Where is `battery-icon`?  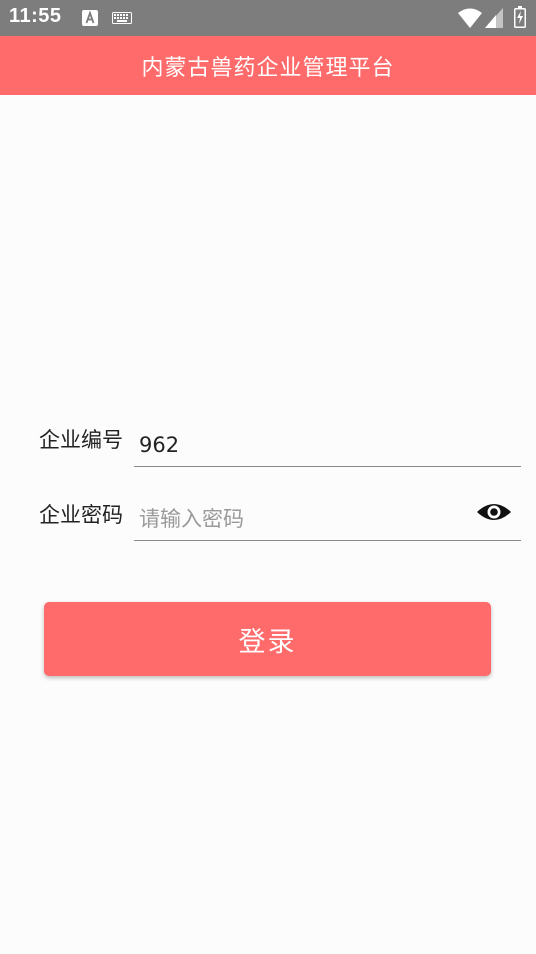
battery-icon is located at coordinates (520, 17).